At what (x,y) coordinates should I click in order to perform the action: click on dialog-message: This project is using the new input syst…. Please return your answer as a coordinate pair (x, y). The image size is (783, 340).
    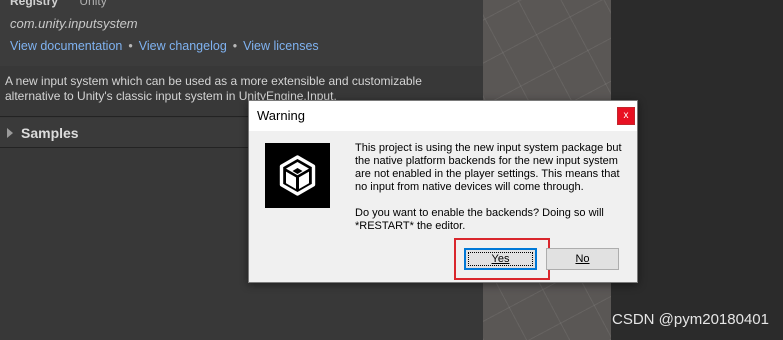
    Looking at the image, I should click on (492, 187).